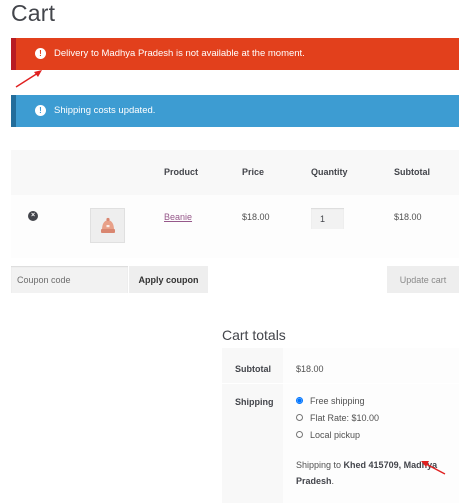 This screenshot has height=503, width=474. I want to click on subtotal-label: Subtotal, so click(253, 369).